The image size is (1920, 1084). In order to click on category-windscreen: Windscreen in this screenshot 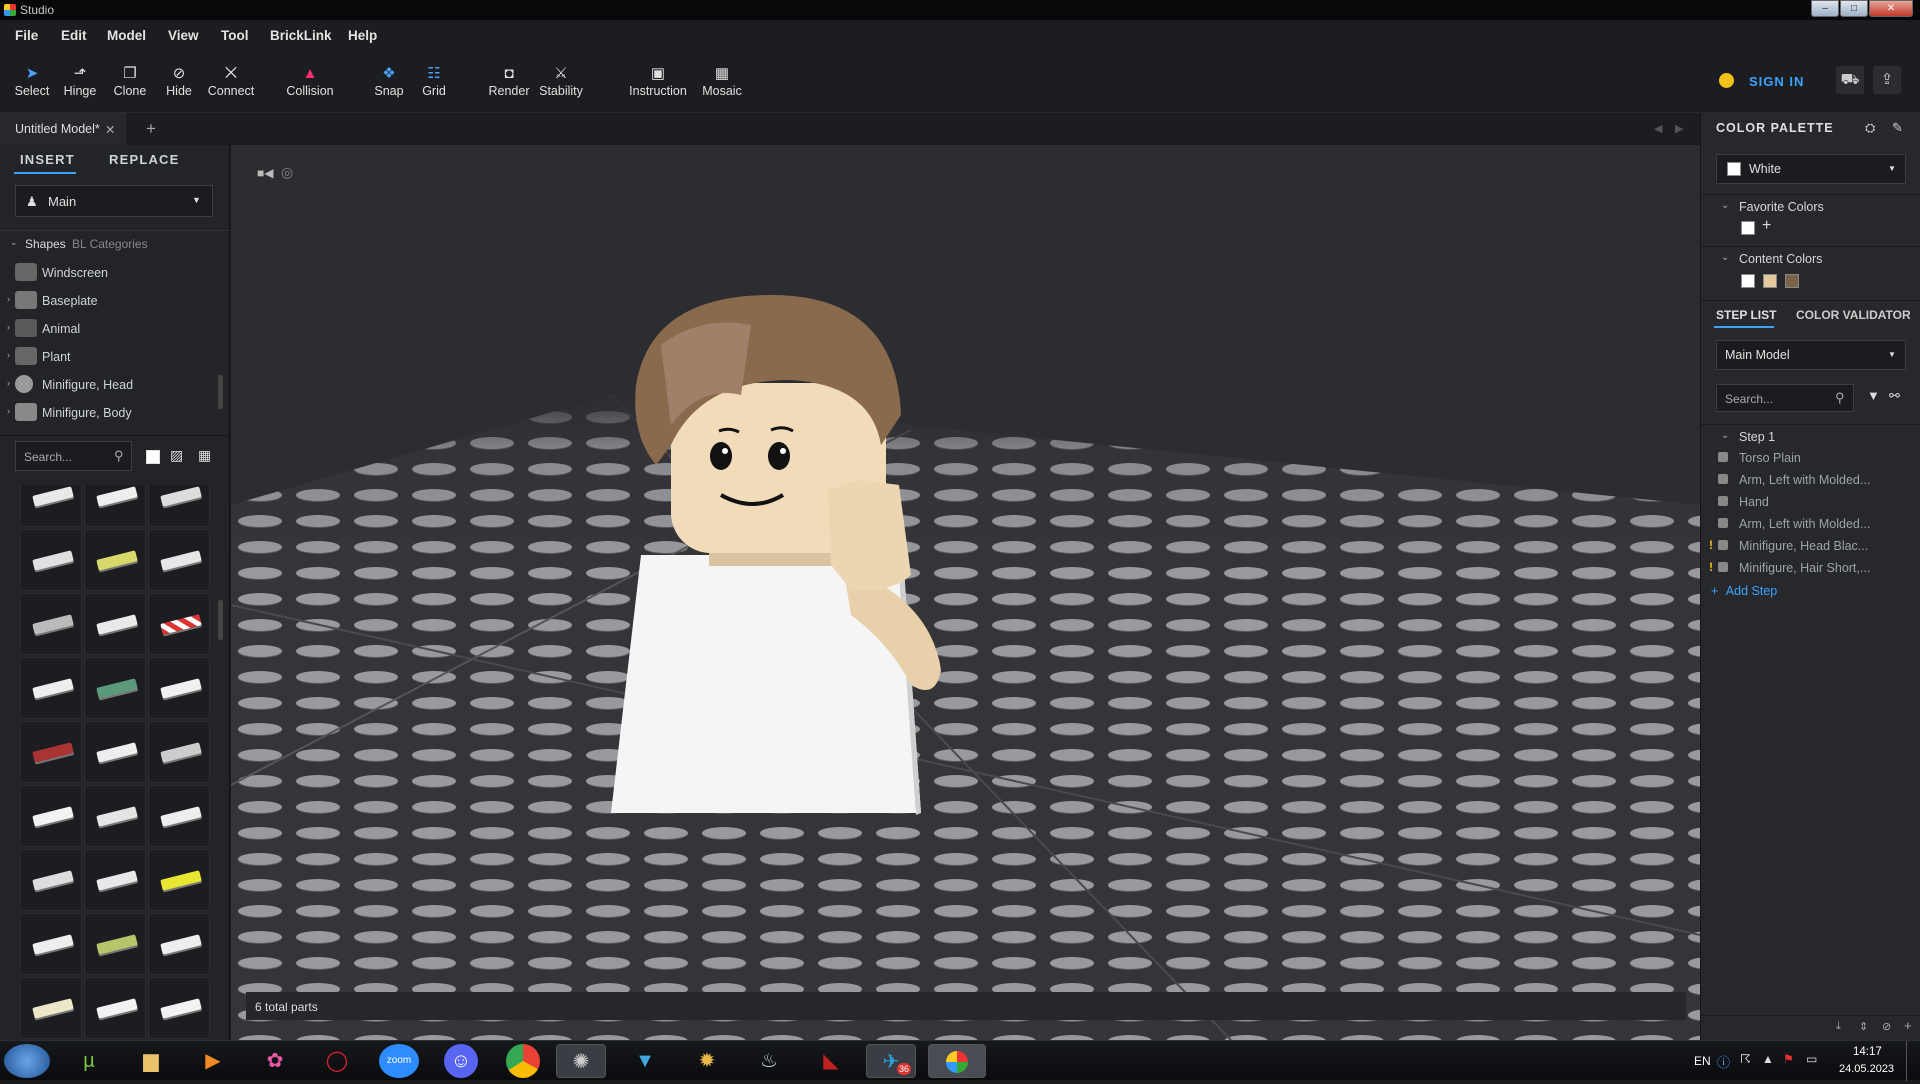, I will do `click(110, 273)`.